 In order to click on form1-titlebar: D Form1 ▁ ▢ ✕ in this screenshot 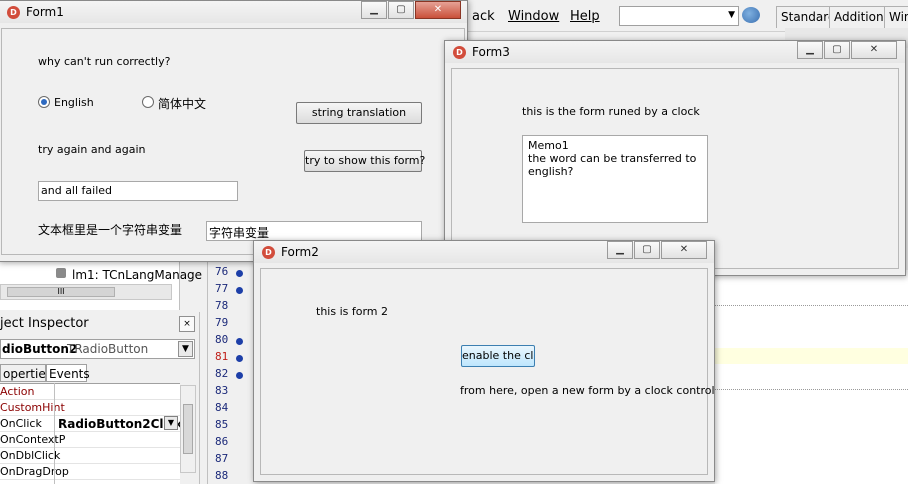, I will do `click(233, 12)`.